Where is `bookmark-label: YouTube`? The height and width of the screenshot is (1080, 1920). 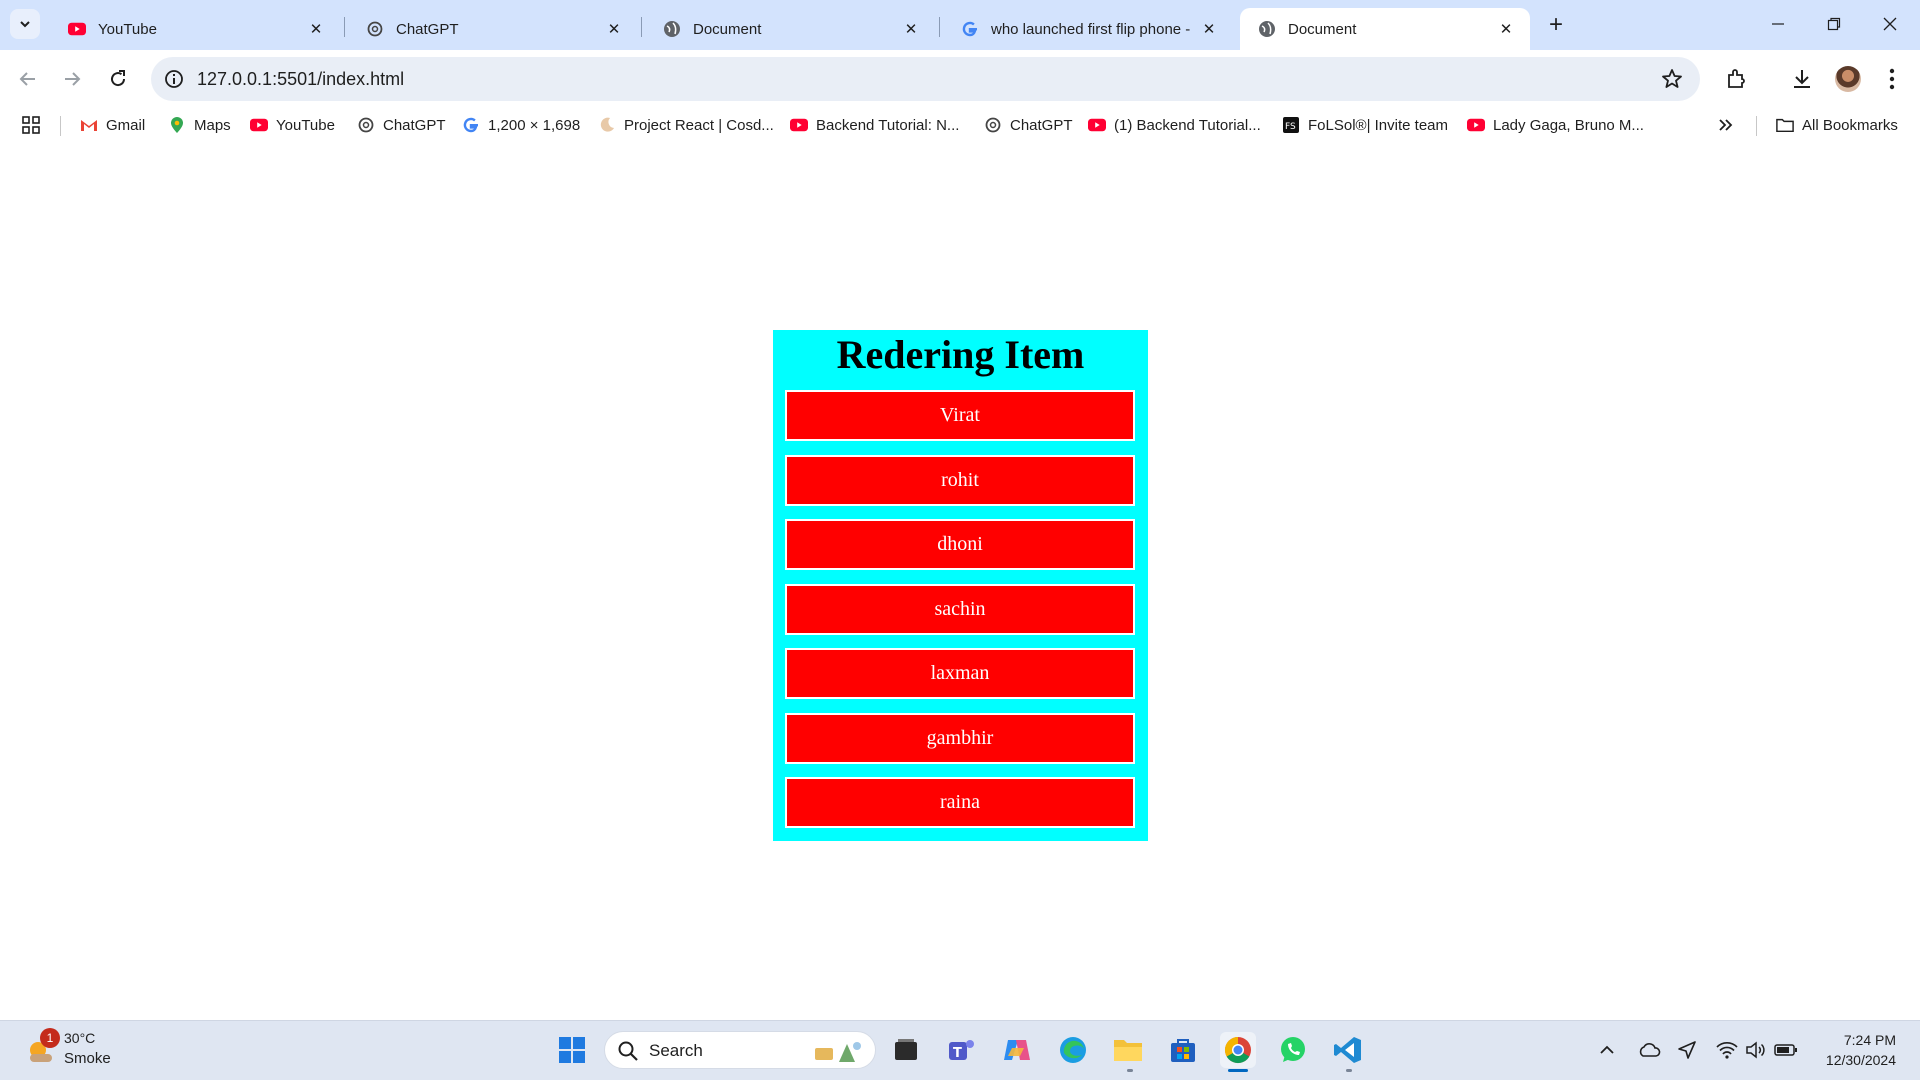 bookmark-label: YouTube is located at coordinates (305, 125).